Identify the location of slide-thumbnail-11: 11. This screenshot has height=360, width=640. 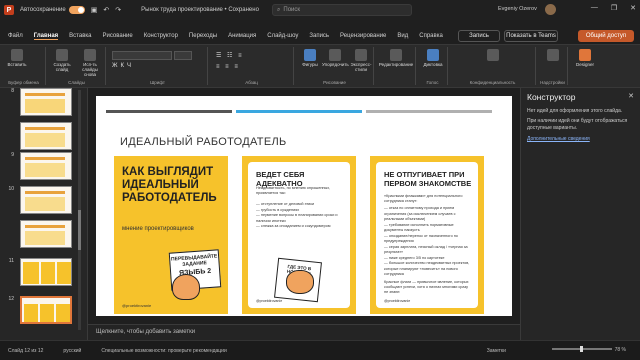
(38, 272).